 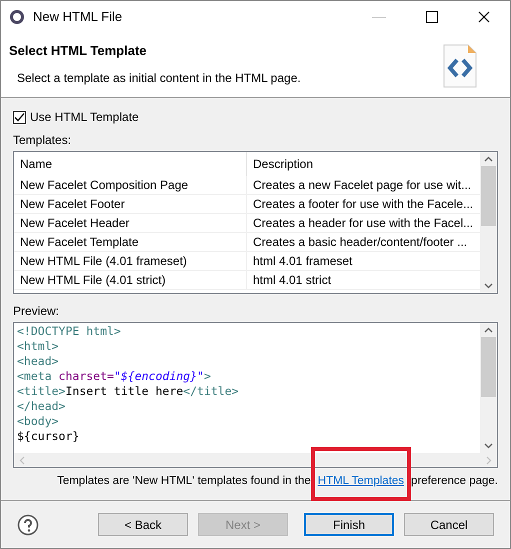 What do you see at coordinates (303, 261) in the screenshot?
I see `table-cell-text: html 4.01 frameset` at bounding box center [303, 261].